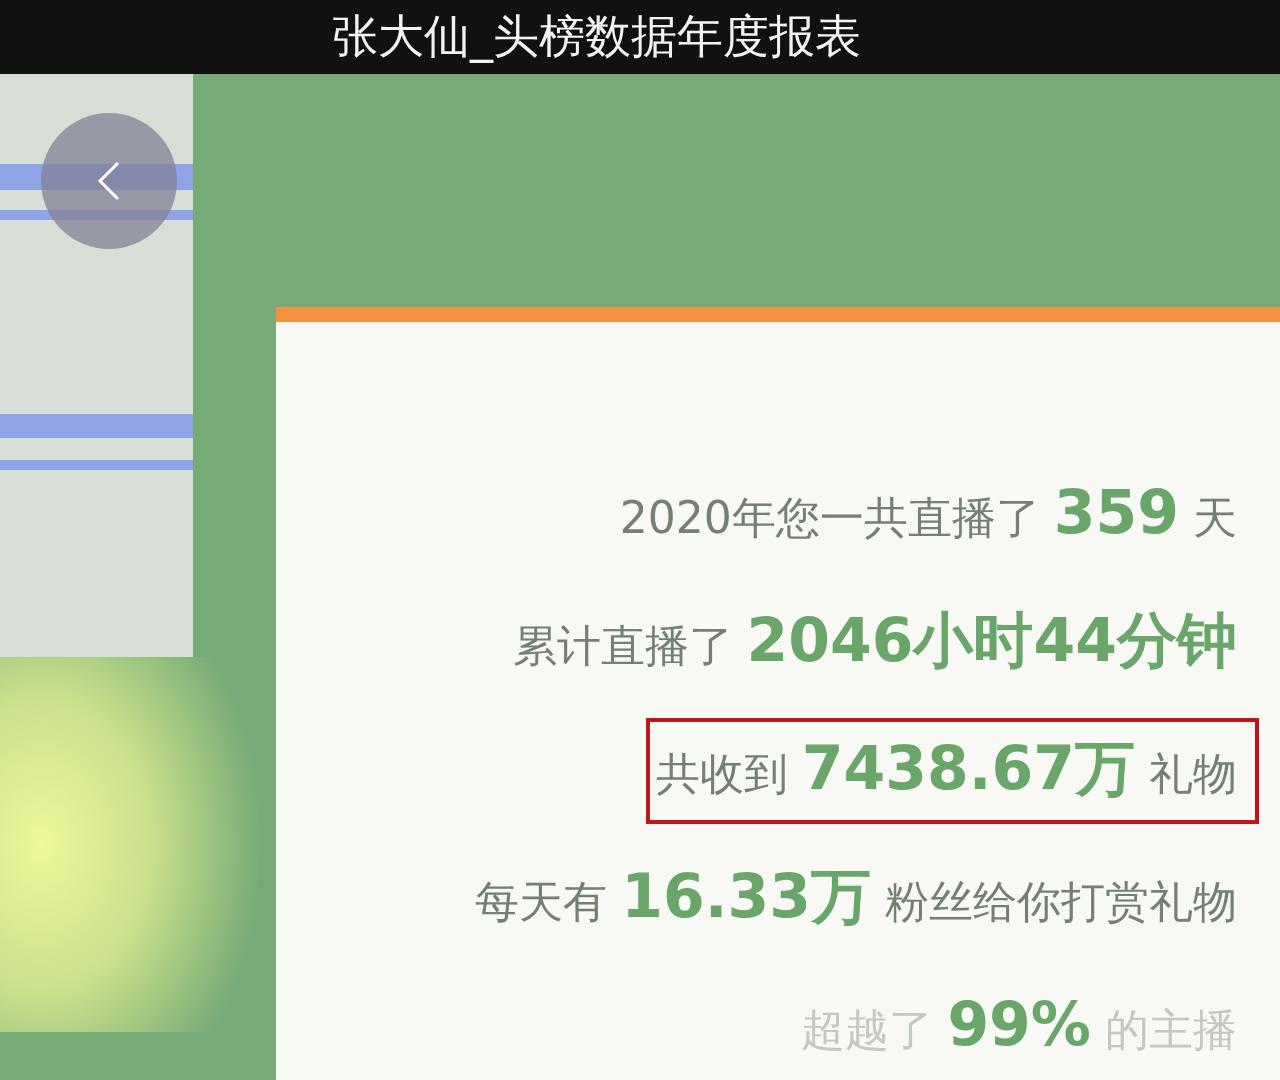  What do you see at coordinates (874, 640) in the screenshot?
I see `report-sentence: 累计直播了 2046小时44分钟` at bounding box center [874, 640].